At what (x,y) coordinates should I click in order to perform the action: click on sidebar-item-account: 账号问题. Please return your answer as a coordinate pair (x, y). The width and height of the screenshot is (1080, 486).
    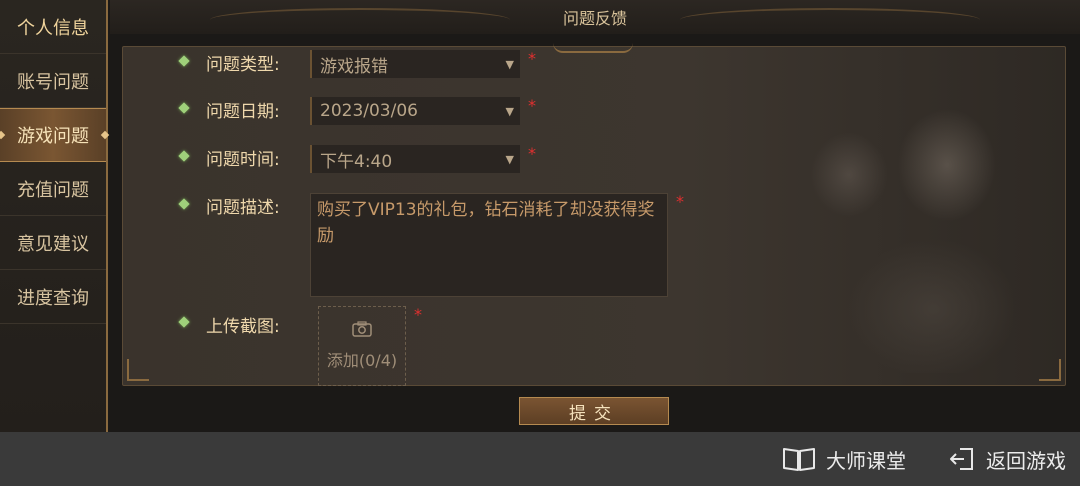
    Looking at the image, I should click on (53, 81).